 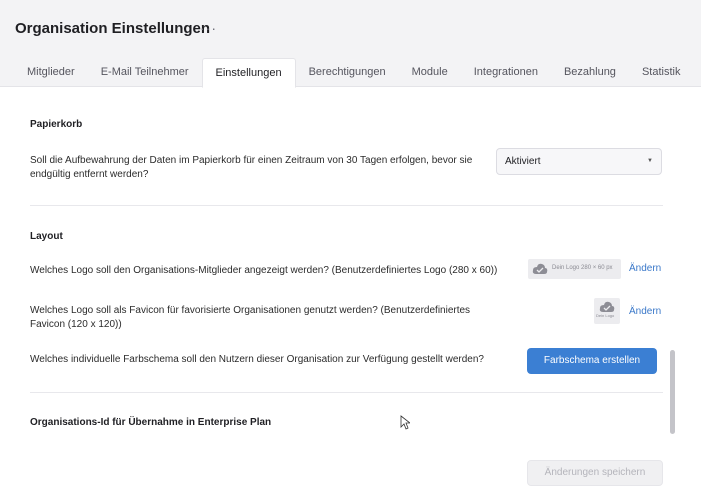 What do you see at coordinates (430, 72) in the screenshot?
I see `tab-module: Module` at bounding box center [430, 72].